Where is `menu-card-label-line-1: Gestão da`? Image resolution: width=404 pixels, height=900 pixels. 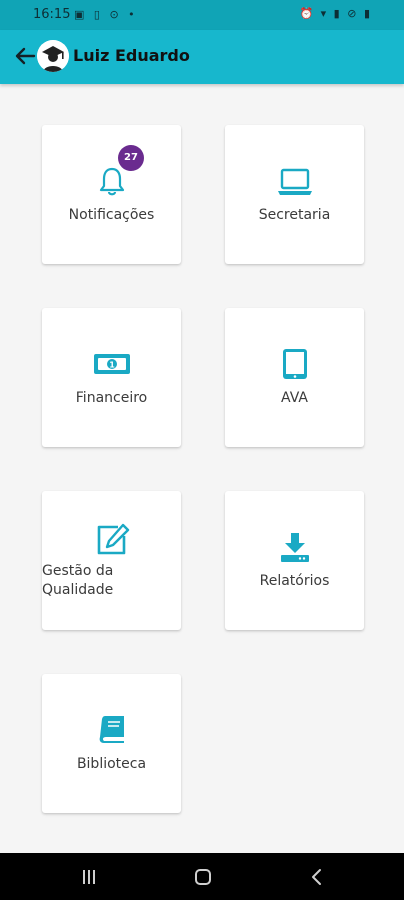
menu-card-label-line-1: Gestão da is located at coordinates (78, 571).